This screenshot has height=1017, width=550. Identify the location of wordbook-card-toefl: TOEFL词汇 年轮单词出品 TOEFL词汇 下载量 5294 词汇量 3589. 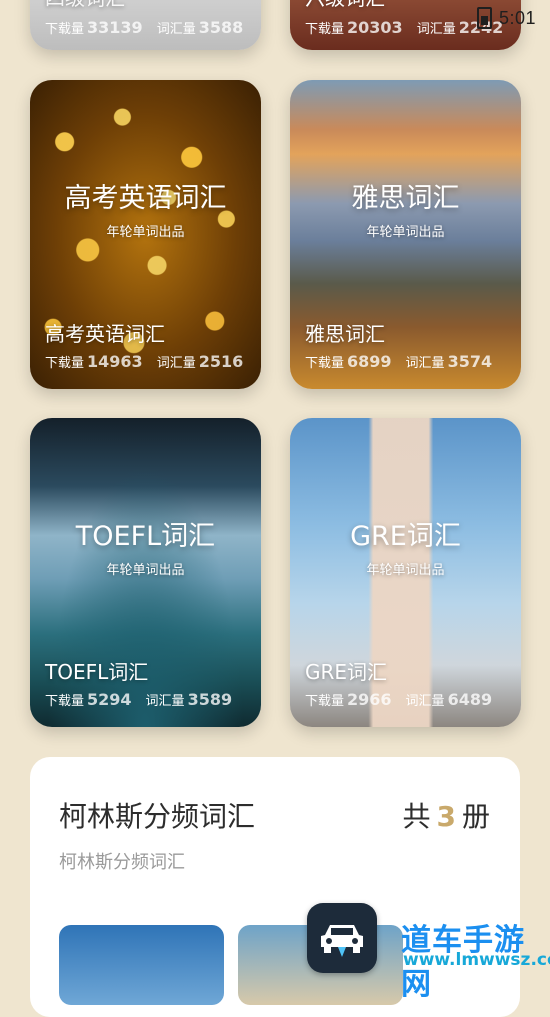
(145, 572).